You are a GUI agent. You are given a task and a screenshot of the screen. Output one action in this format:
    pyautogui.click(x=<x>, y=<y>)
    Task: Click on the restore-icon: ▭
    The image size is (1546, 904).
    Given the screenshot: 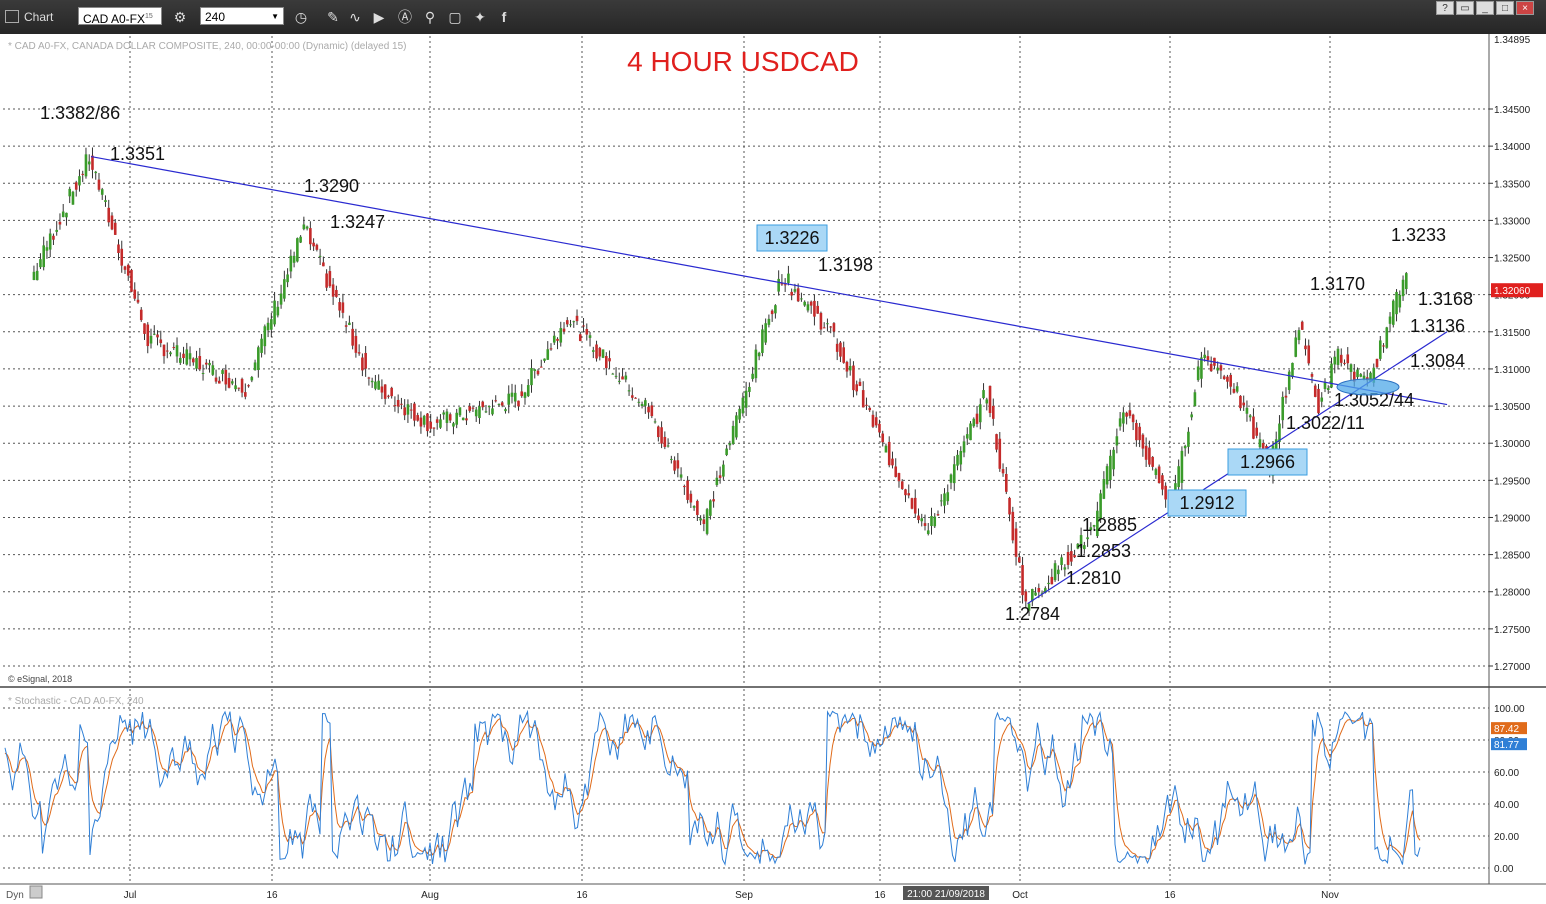 What is the action you would take?
    pyautogui.click(x=1465, y=8)
    